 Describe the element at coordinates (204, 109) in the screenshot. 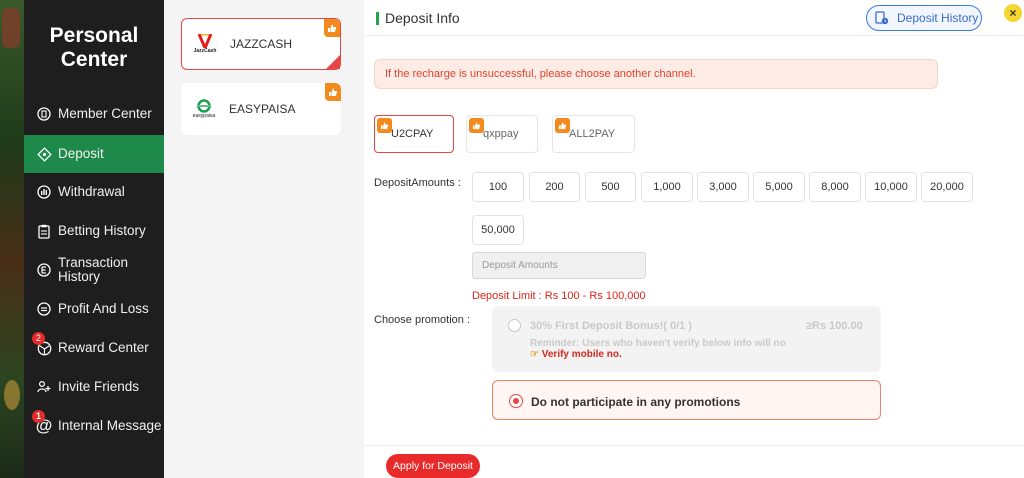

I see `easypaisa-logo: easypaisa` at that location.